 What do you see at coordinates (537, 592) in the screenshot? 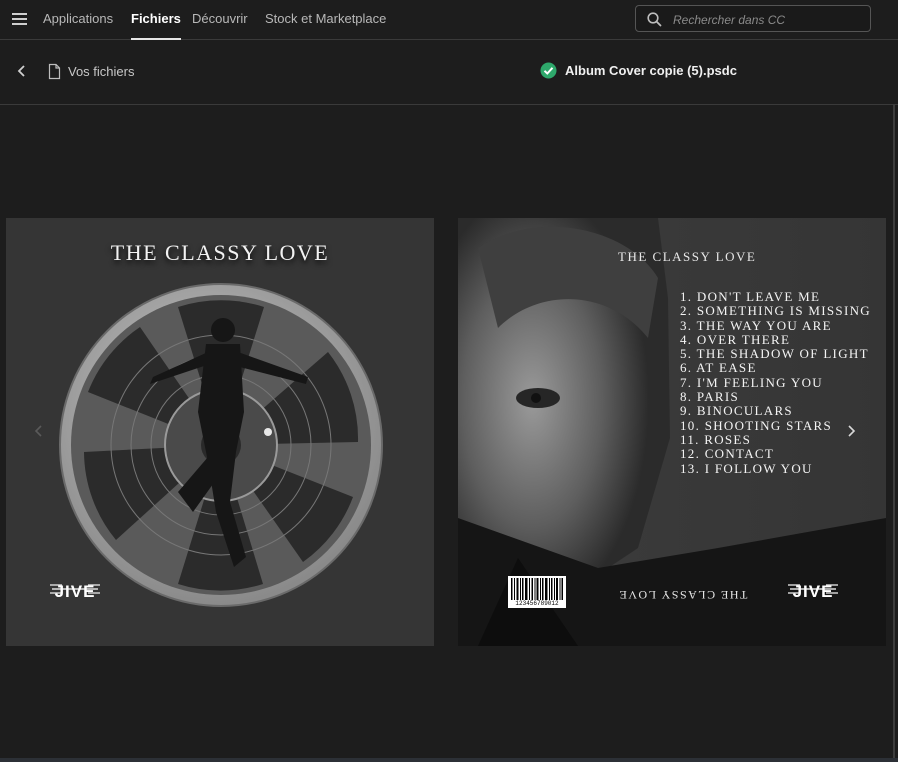
I see `barcode: 123456789012` at bounding box center [537, 592].